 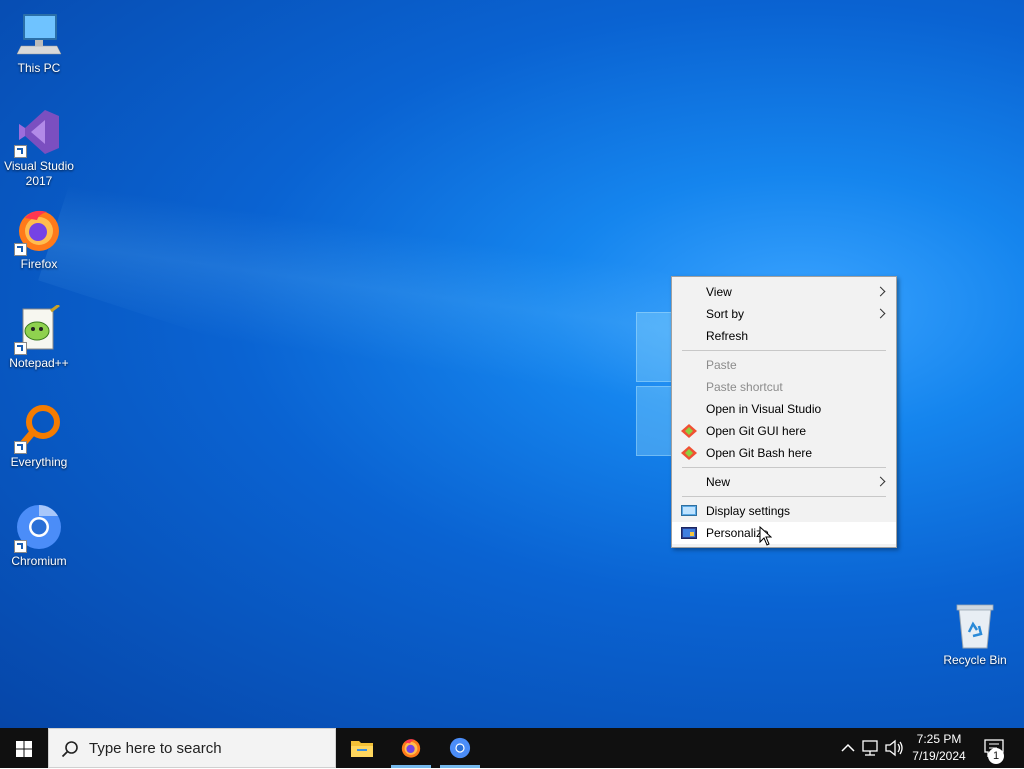 I want to click on taskbar-chromium, so click(x=460, y=748).